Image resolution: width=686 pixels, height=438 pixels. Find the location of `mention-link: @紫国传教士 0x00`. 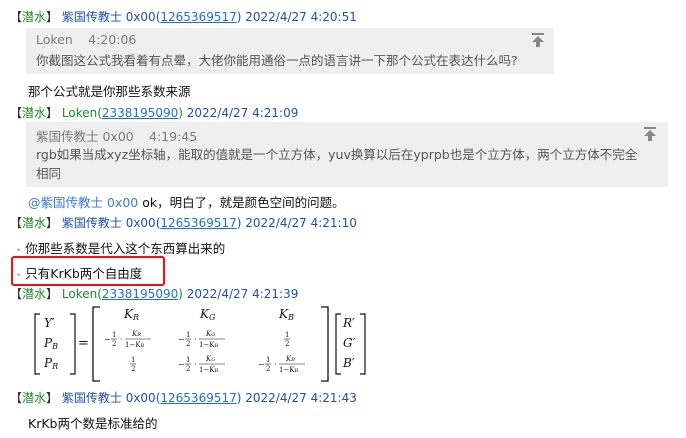

mention-link: @紫国传教士 0x00 is located at coordinates (83, 202).